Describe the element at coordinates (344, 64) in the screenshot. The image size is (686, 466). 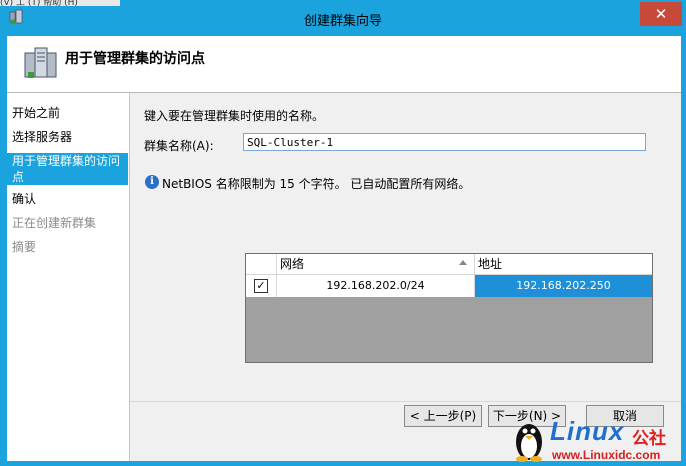
I see `wizard-header: 用于管理群集的访问点` at that location.